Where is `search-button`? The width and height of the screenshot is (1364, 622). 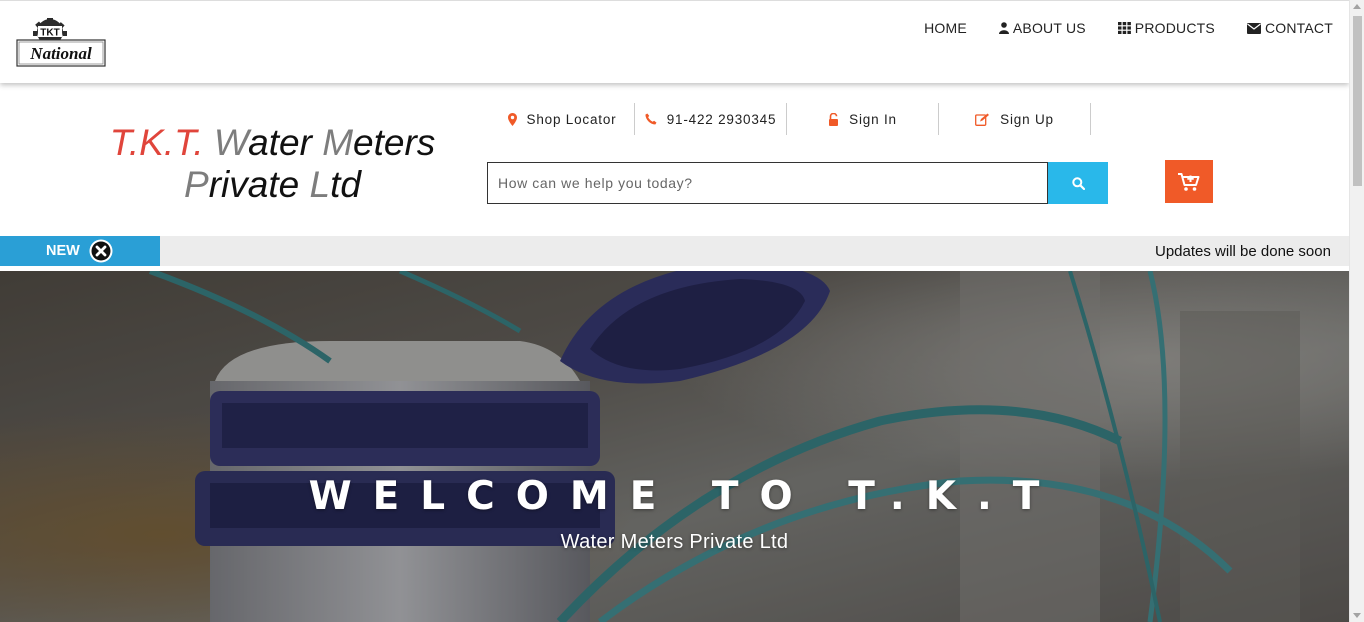
search-button is located at coordinates (1078, 183).